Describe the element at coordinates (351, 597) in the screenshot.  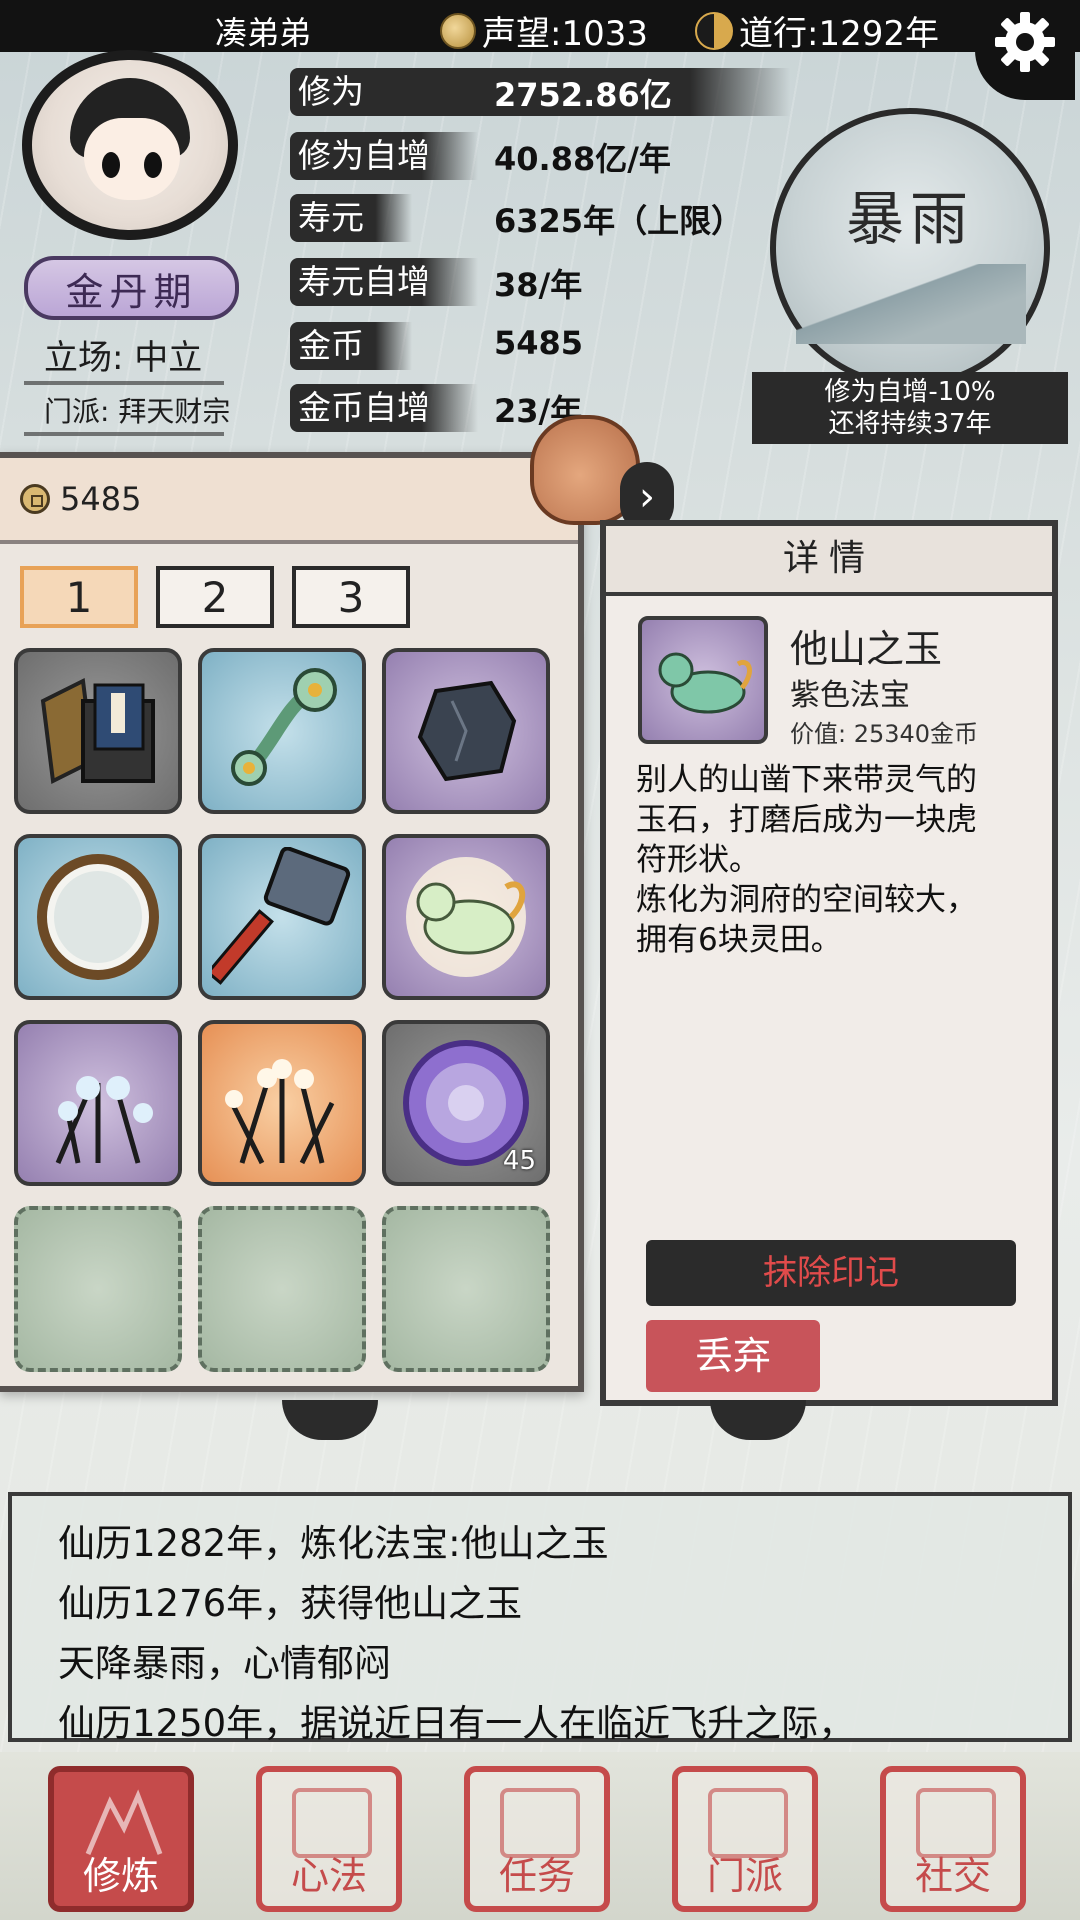
I see `tab-page-3: 3` at that location.